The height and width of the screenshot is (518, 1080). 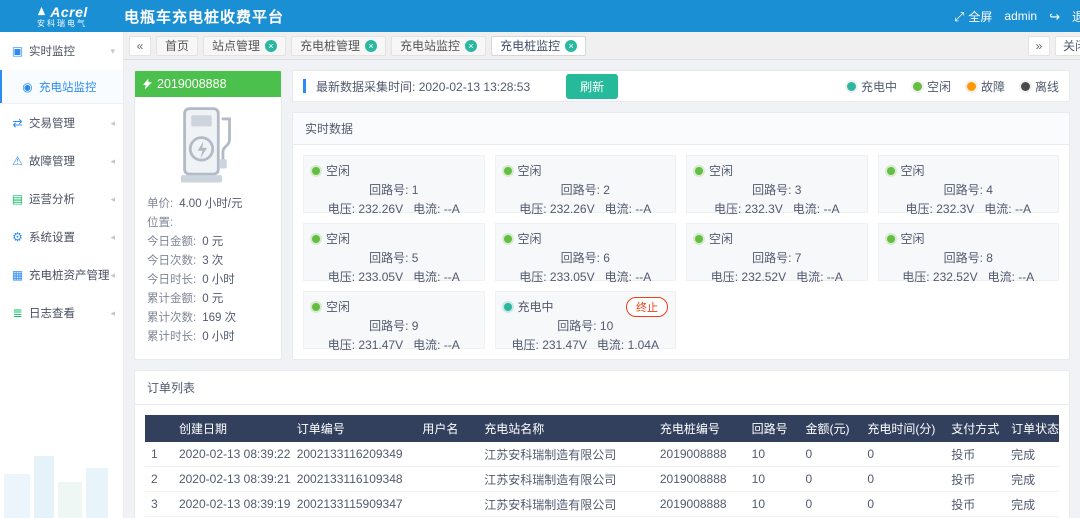 What do you see at coordinates (968, 190) in the screenshot?
I see `circuit-number-line: 回路号: 4` at bounding box center [968, 190].